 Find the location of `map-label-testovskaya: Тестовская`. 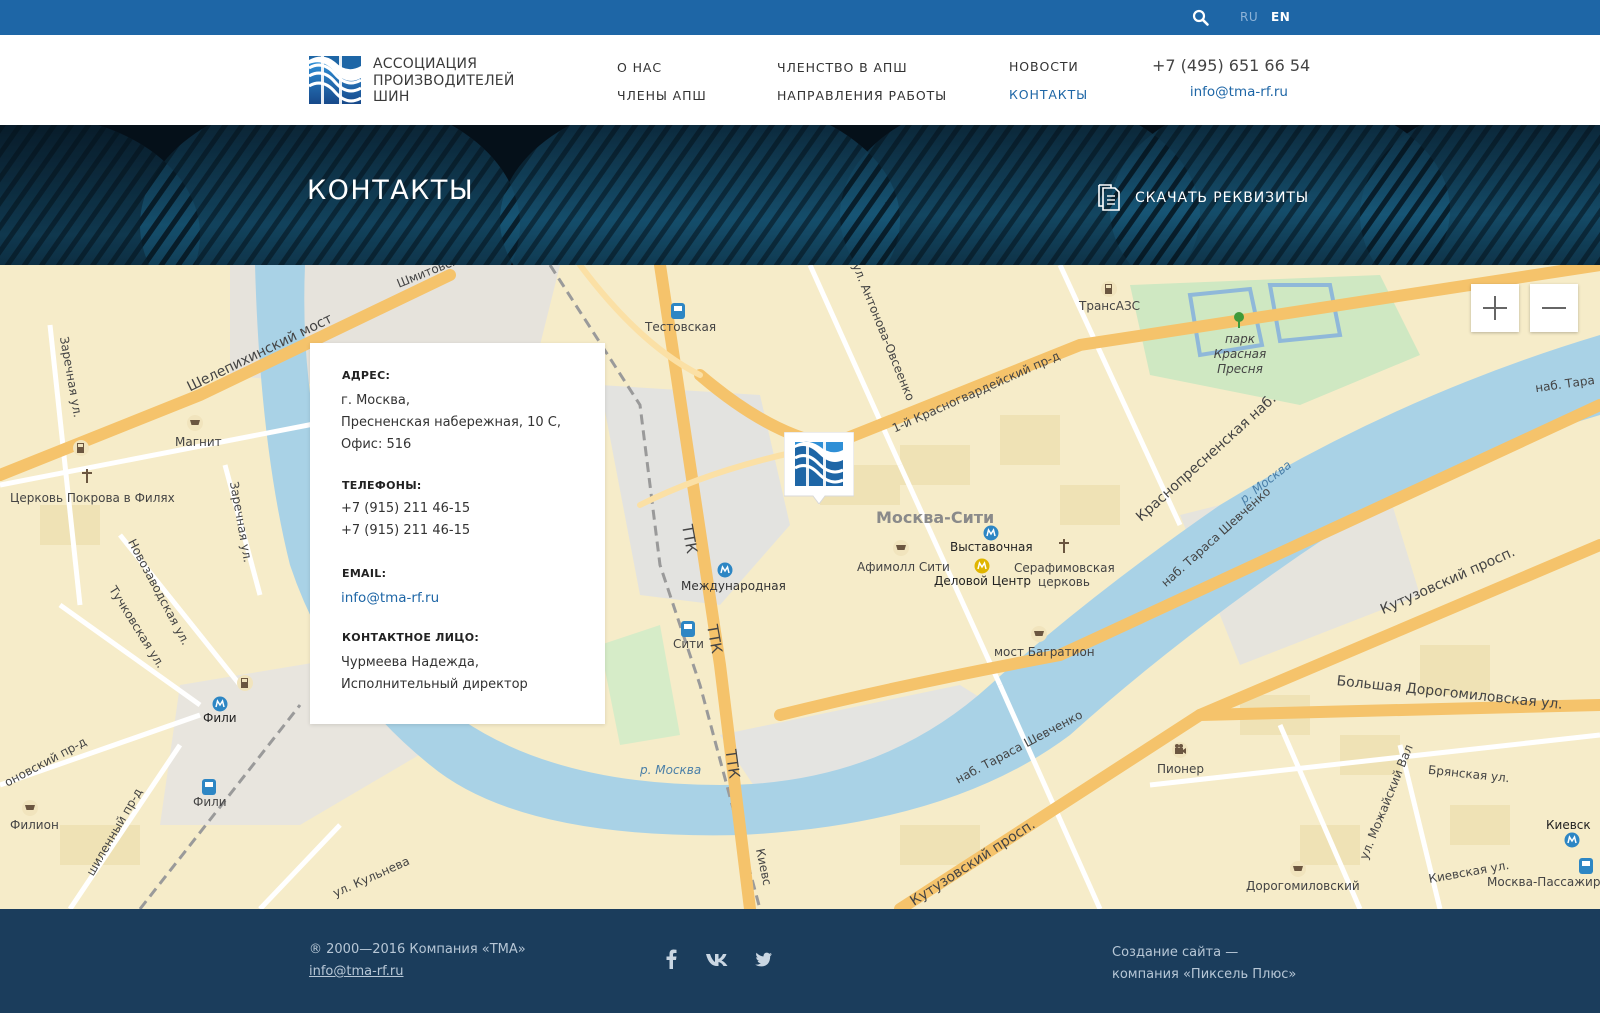

map-label-testovskaya: Тестовская is located at coordinates (681, 327).